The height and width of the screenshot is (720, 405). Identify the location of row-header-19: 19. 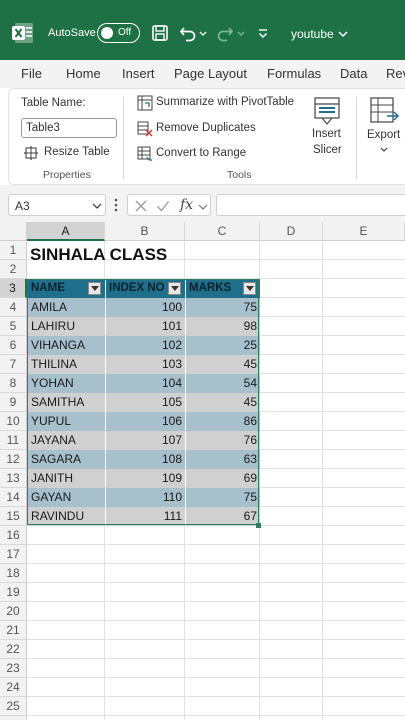
(13, 592).